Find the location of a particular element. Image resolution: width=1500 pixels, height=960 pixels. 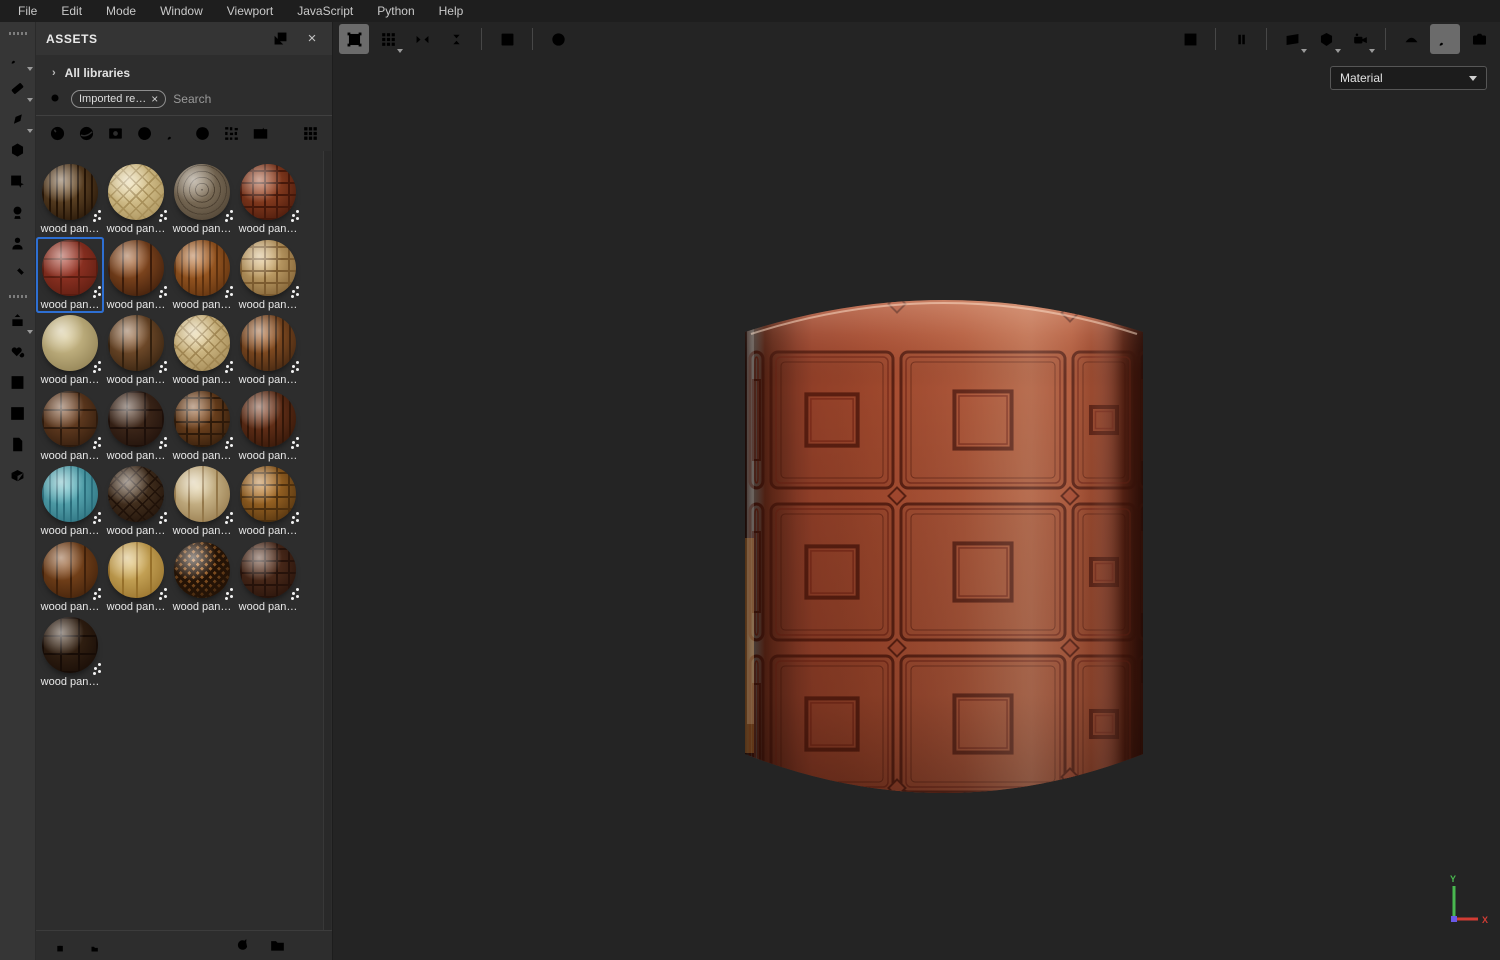

paint-tool is located at coordinates (18, 57).